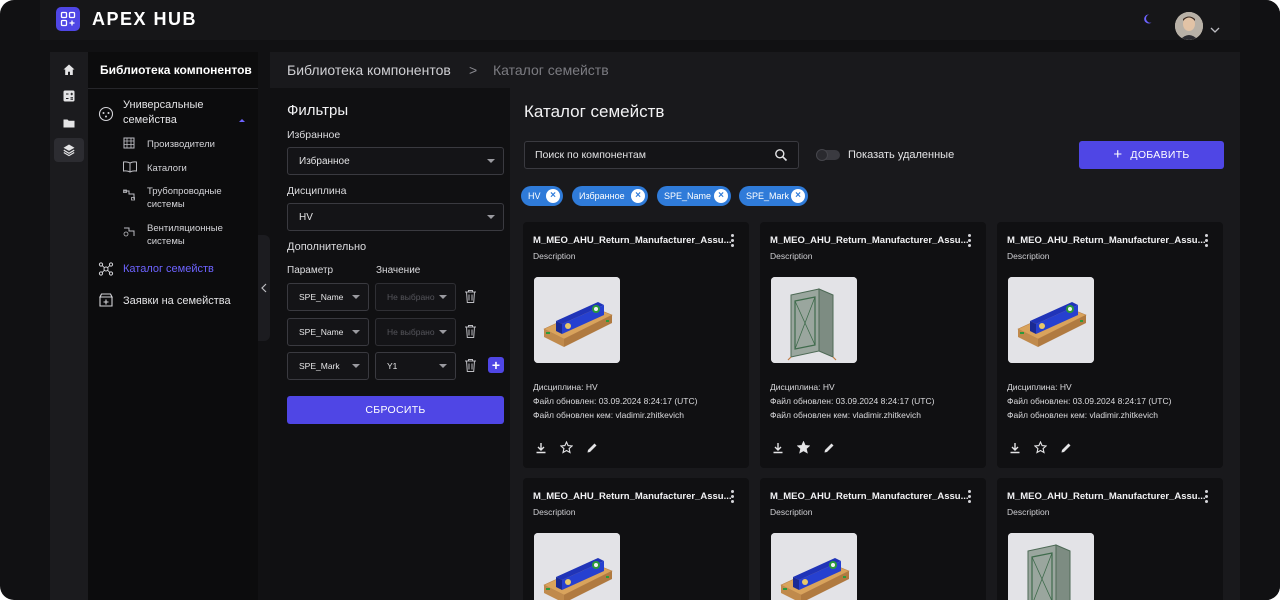  Describe the element at coordinates (1147, 21) in the screenshot. I see `moon-icon` at that location.